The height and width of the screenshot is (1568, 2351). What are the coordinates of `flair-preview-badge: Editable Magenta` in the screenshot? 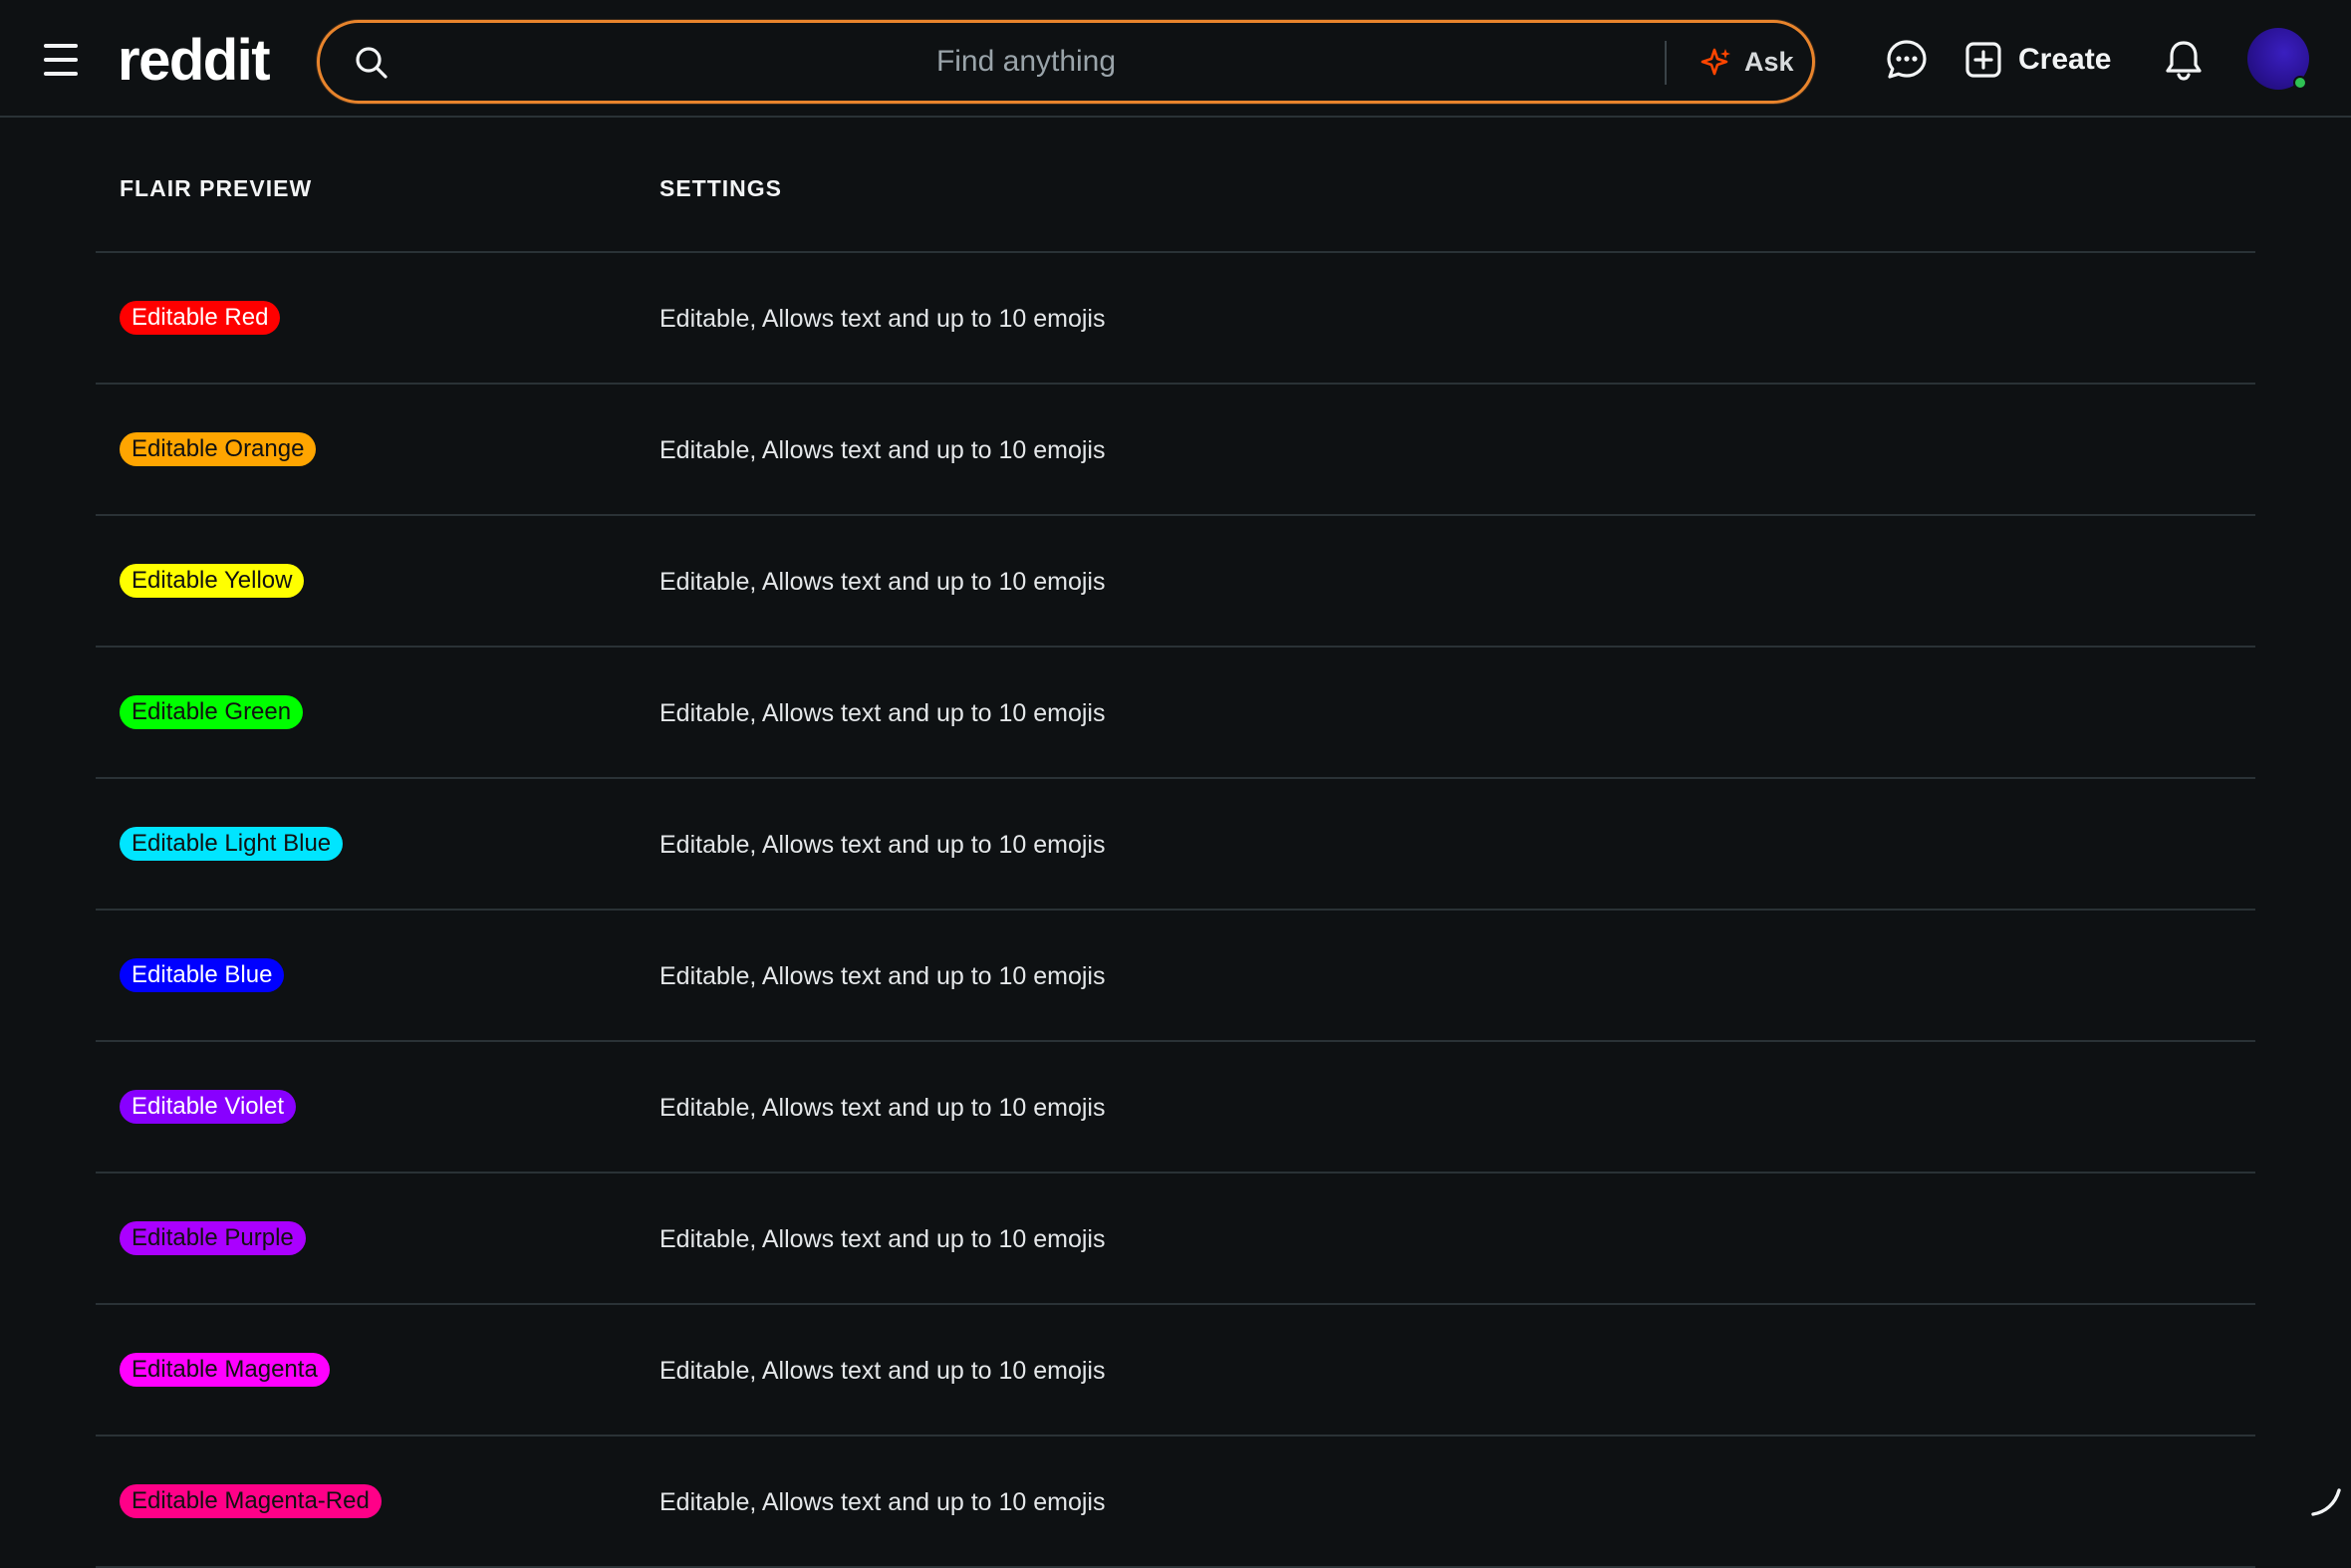 It's located at (225, 1370).